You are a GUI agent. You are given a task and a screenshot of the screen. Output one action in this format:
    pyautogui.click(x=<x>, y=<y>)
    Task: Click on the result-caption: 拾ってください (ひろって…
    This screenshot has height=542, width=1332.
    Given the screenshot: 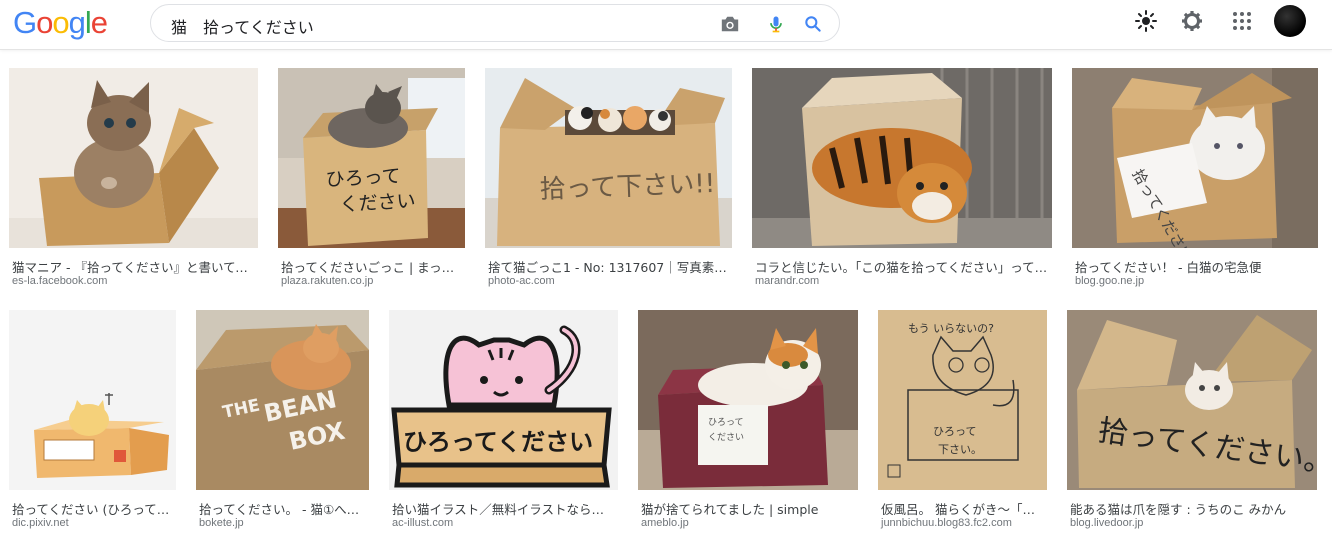 What is the action you would take?
    pyautogui.click(x=93, y=508)
    